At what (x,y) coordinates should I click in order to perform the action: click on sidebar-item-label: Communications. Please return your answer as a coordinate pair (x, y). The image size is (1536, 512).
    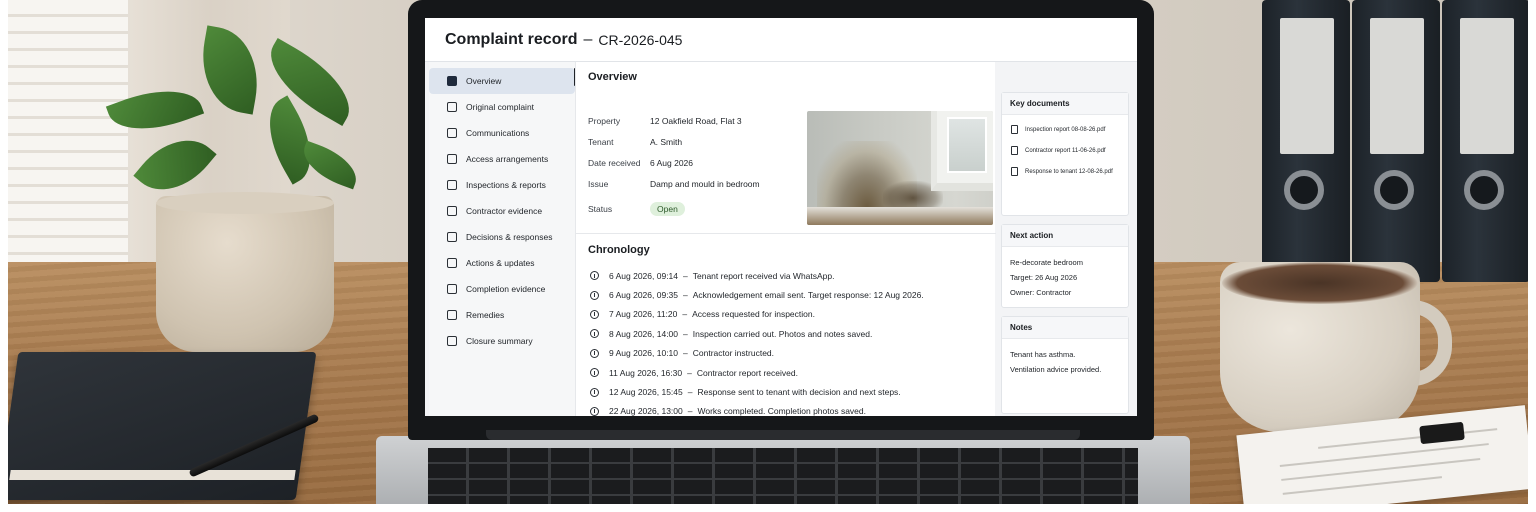
    Looking at the image, I should click on (498, 133).